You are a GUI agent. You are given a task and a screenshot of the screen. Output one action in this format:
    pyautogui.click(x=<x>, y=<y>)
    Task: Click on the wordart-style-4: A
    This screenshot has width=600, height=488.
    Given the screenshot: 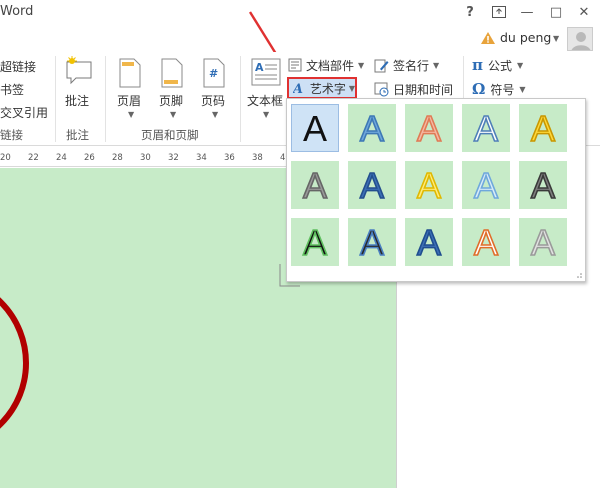 What is the action you would take?
    pyautogui.click(x=486, y=128)
    